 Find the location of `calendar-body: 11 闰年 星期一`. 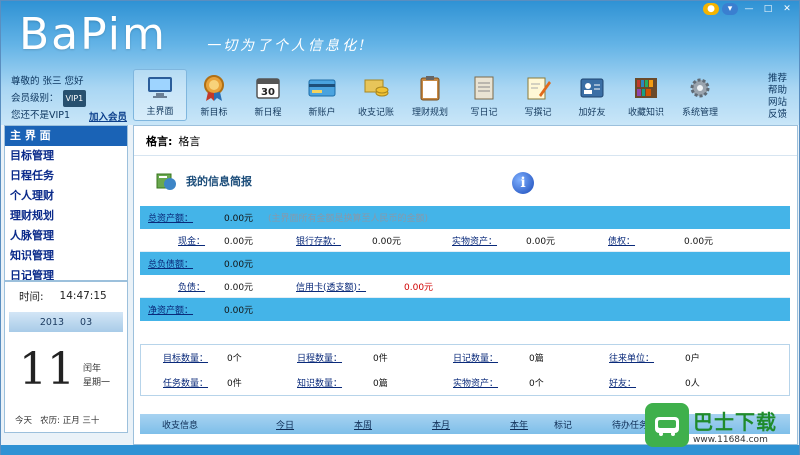

calendar-body: 11 闰年 星期一 is located at coordinates (66, 374).